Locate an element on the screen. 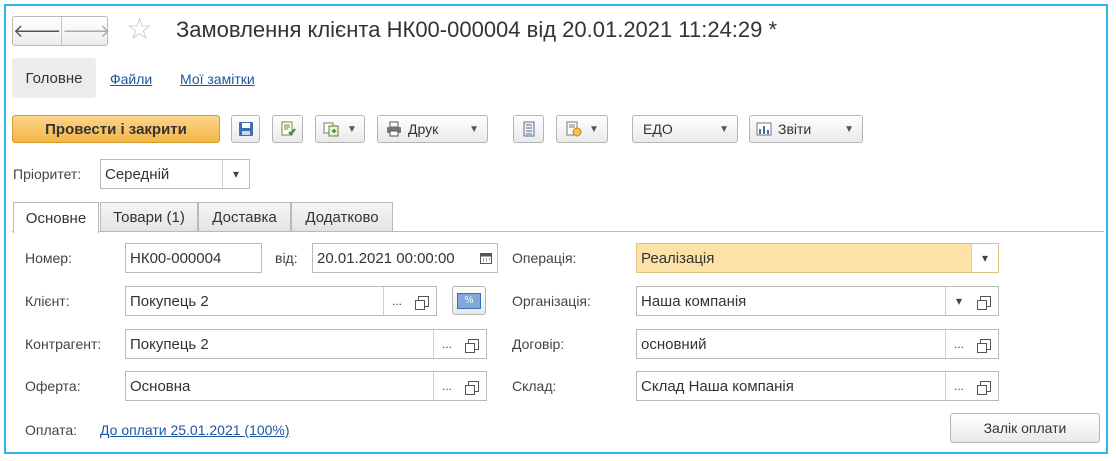  post-button is located at coordinates (287, 129).